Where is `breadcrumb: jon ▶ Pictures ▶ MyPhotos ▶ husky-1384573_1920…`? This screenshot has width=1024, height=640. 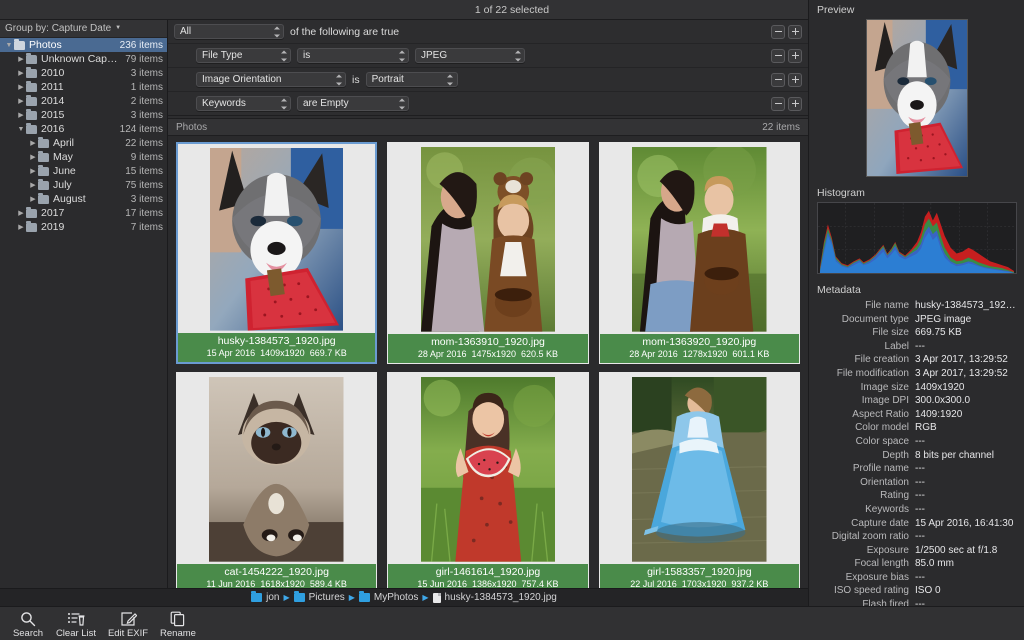
breadcrumb: jon ▶ Pictures ▶ MyPhotos ▶ husky-1384573_1920… is located at coordinates (404, 597).